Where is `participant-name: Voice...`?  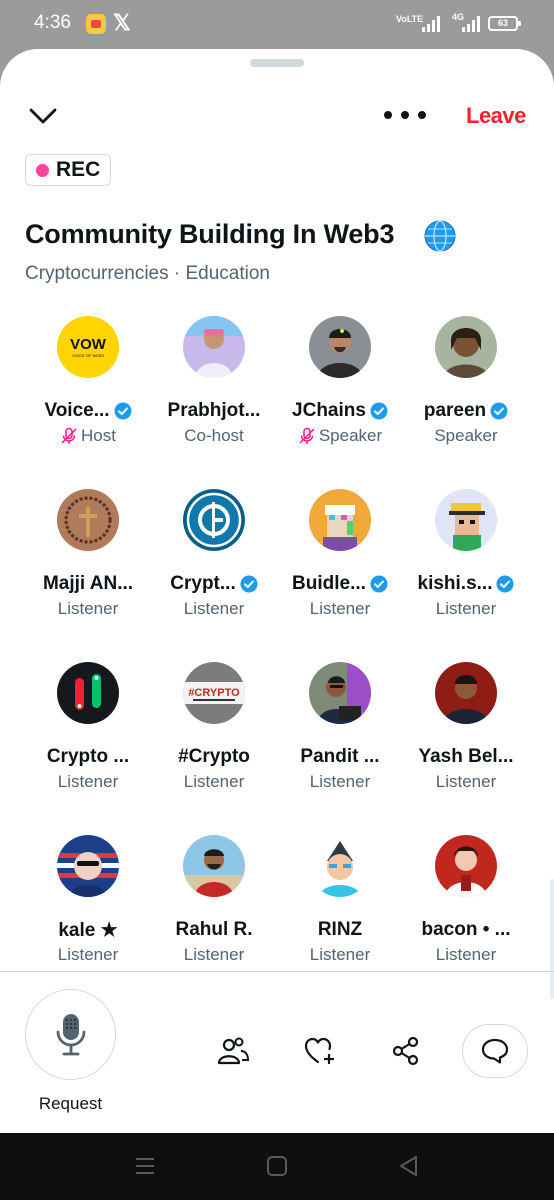 participant-name: Voice... is located at coordinates (77, 410).